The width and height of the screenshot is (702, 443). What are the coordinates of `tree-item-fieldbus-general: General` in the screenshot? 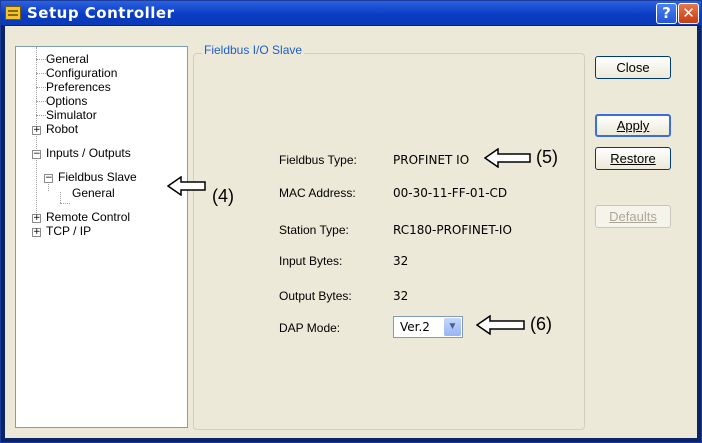 It's located at (93, 193).